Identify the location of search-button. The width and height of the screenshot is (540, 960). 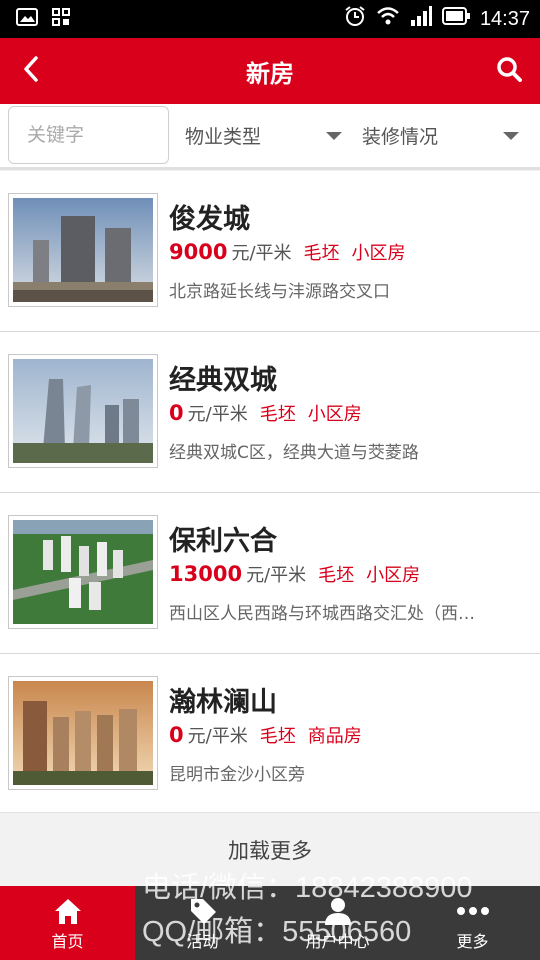
(509, 71).